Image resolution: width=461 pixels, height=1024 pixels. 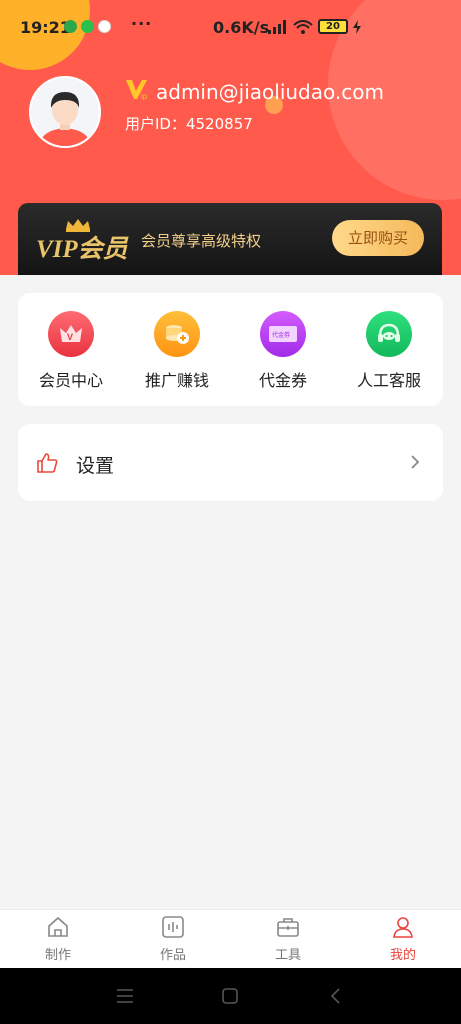 I want to click on user-id: 用户ID：4520857, so click(x=189, y=124).